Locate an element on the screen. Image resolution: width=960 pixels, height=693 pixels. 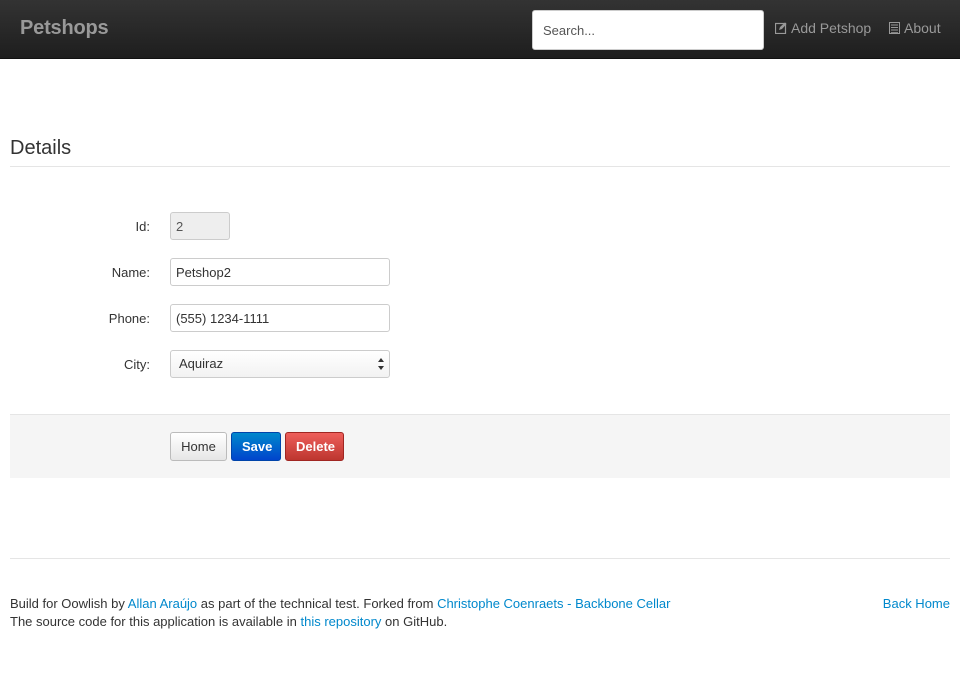
phone-label: Phone: is located at coordinates (129, 318).